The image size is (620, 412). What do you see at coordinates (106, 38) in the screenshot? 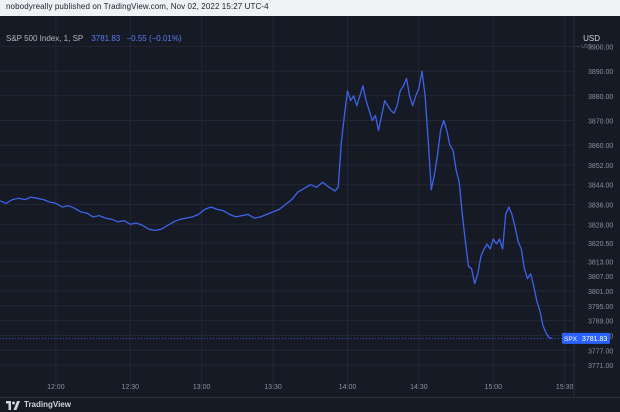
I see `legend-price: 3781.83` at bounding box center [106, 38].